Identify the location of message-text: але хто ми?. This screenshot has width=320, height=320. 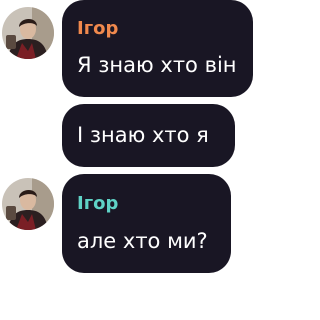
(142, 241).